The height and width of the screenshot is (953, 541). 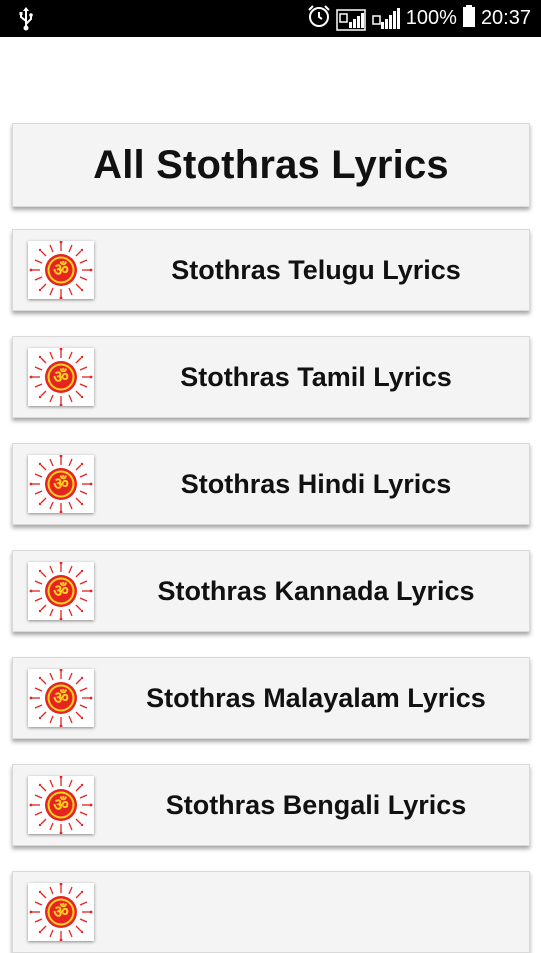 I want to click on page-title: All Stothras Lyrics, so click(x=271, y=164).